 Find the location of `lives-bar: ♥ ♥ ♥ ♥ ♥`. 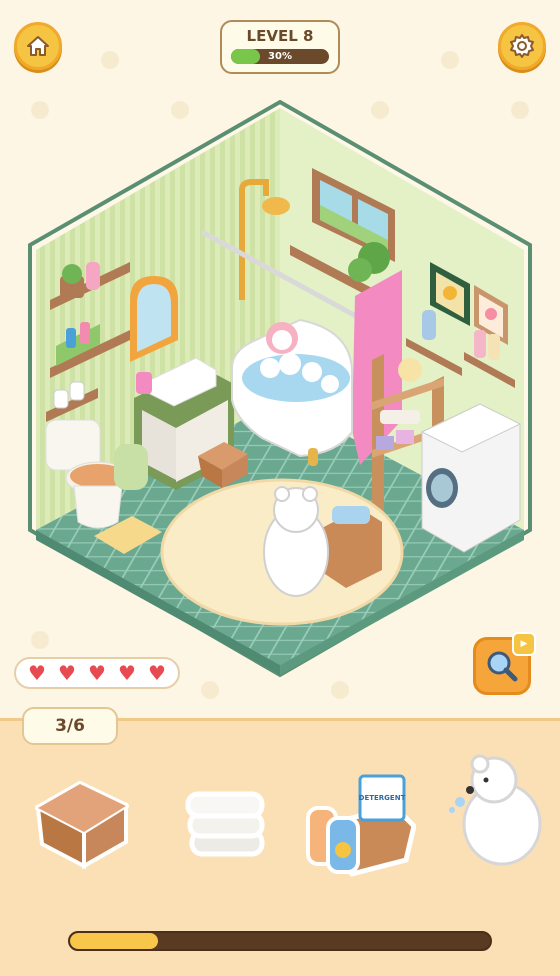

lives-bar: ♥ ♥ ♥ ♥ ♥ is located at coordinates (97, 673).